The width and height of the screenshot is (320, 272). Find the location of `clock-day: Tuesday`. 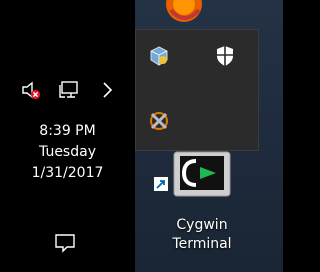

clock-day: Tuesday is located at coordinates (67, 152).